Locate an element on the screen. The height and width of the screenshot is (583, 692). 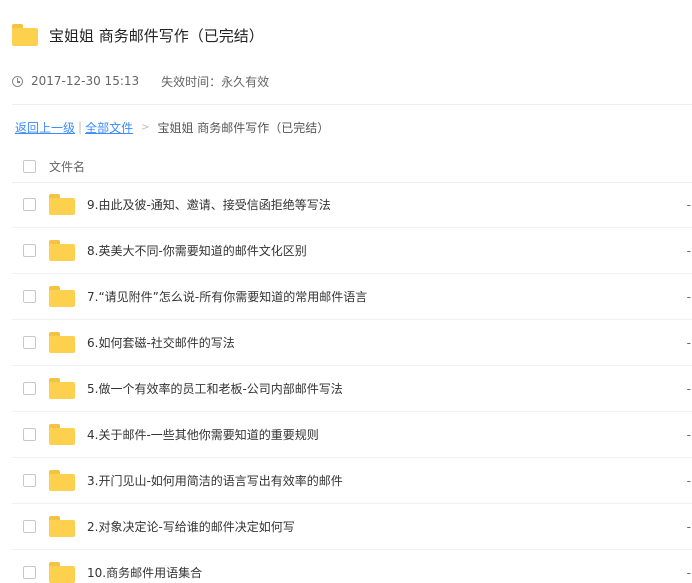
header-divider is located at coordinates (352, 104).